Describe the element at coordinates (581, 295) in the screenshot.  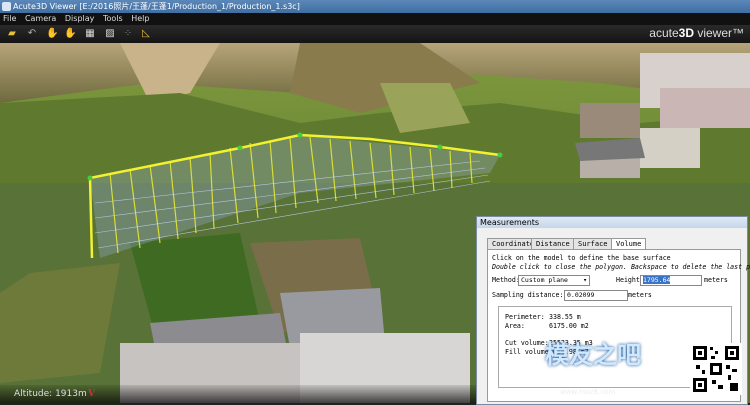
I see `sampling-value: 0.02099` at that location.